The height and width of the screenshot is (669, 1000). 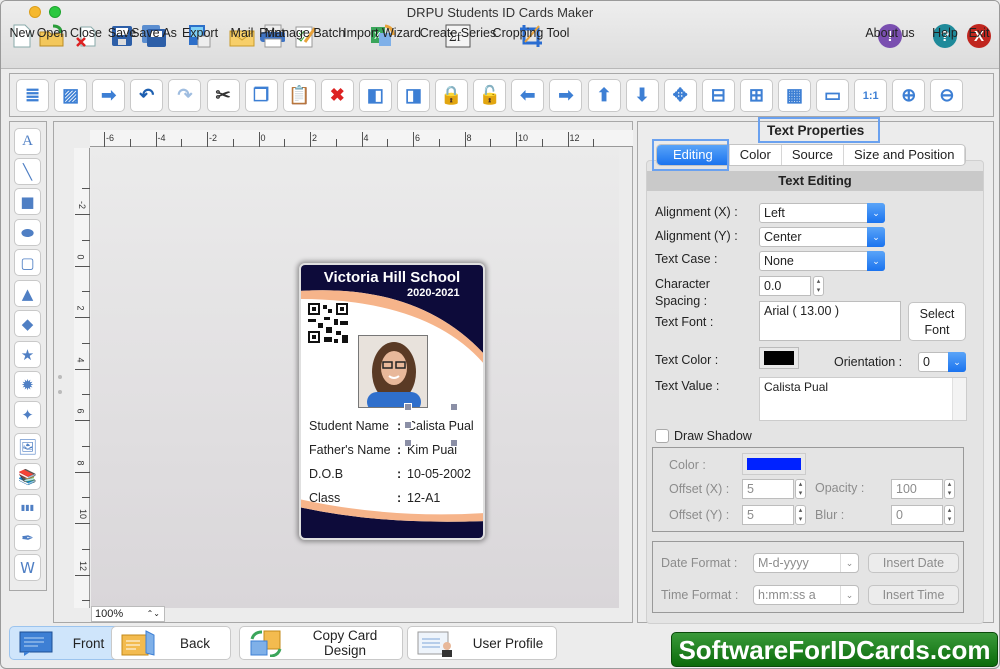 I want to click on exit-button: X Exit, so click(x=979, y=36).